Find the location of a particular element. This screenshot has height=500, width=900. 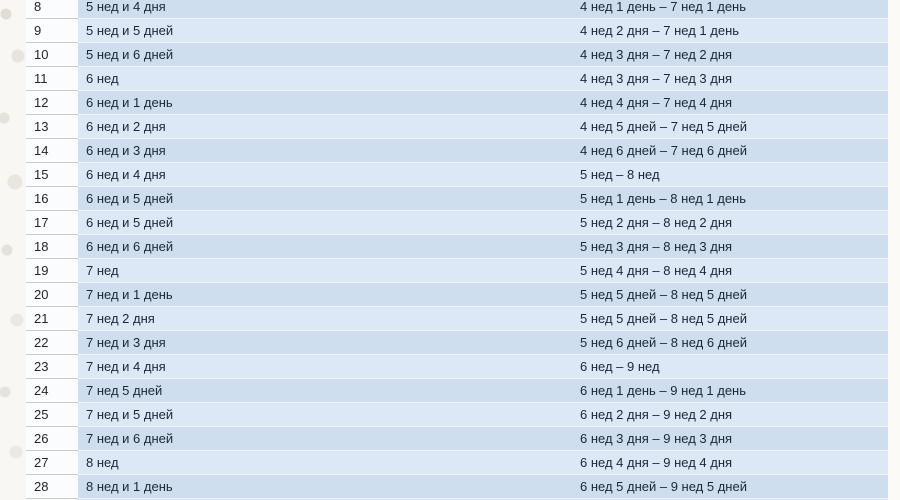

row-index-cell: 26 is located at coordinates (52, 438).